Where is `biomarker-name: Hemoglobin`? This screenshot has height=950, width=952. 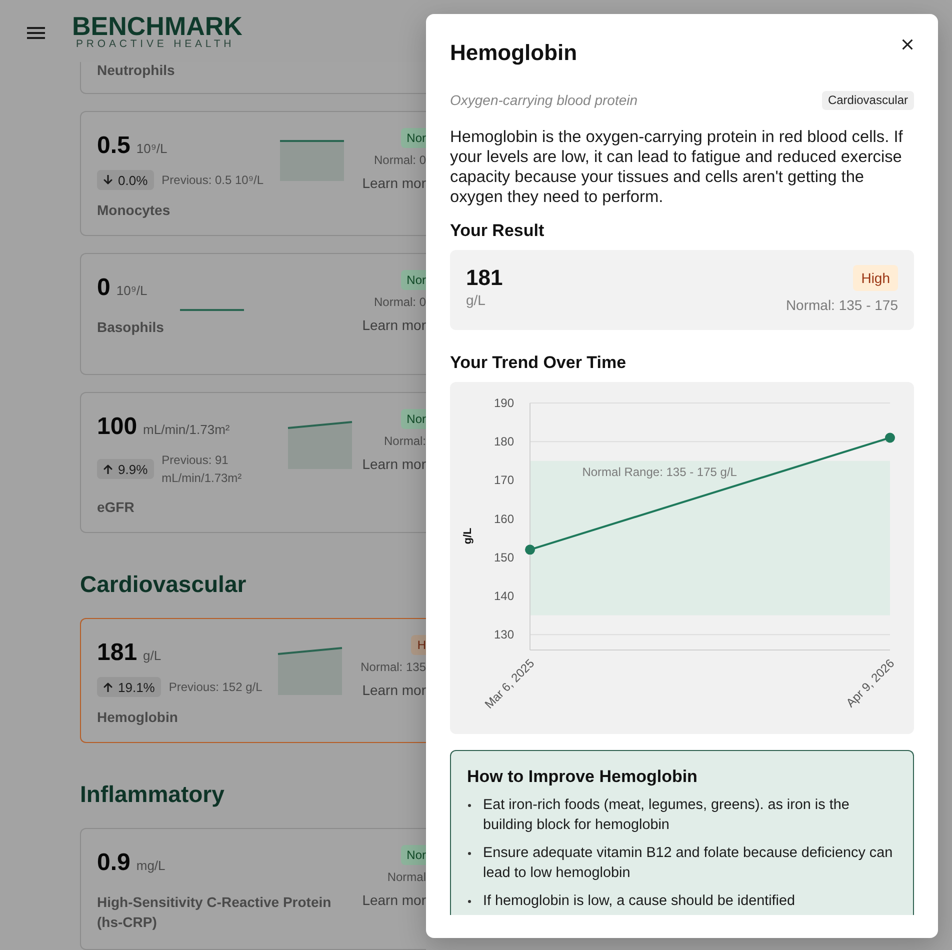
biomarker-name: Hemoglobin is located at coordinates (137, 717).